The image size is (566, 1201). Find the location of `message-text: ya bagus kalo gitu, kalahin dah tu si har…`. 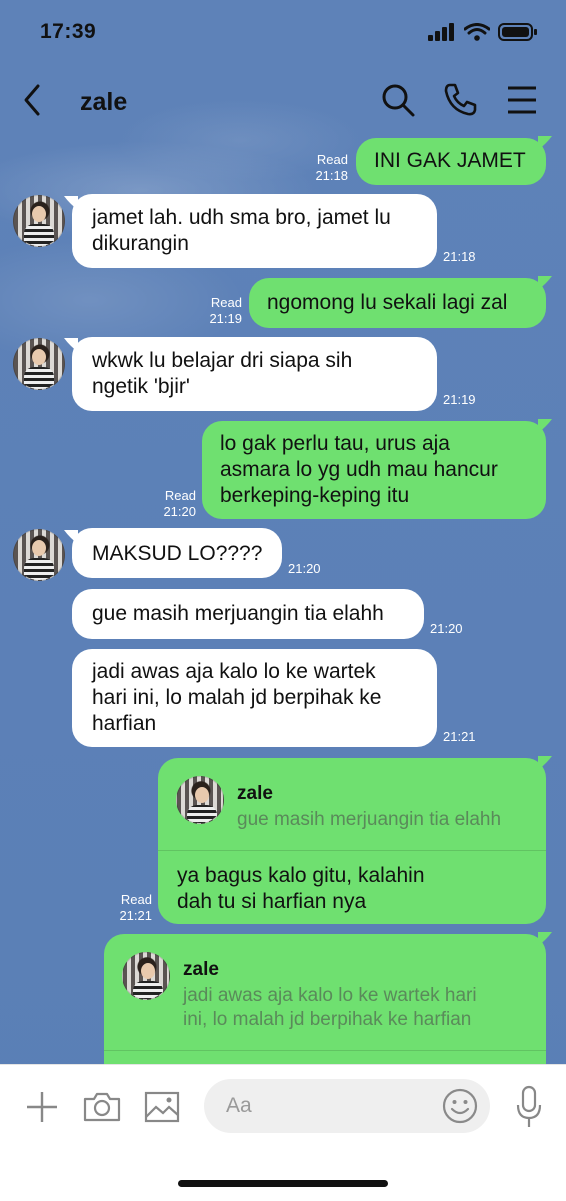

message-text: ya bagus kalo gitu, kalahin dah tu si har… is located at coordinates (301, 888).